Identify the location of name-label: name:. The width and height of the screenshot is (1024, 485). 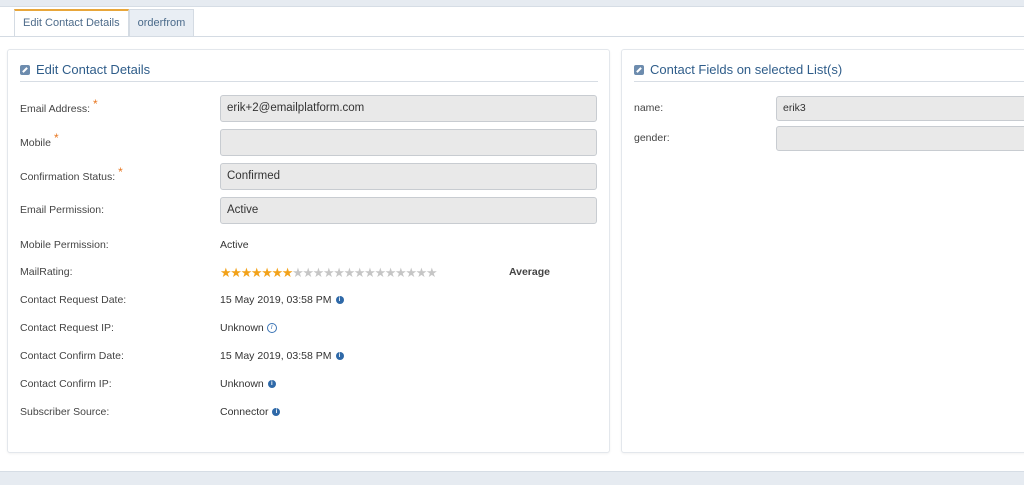
(649, 108).